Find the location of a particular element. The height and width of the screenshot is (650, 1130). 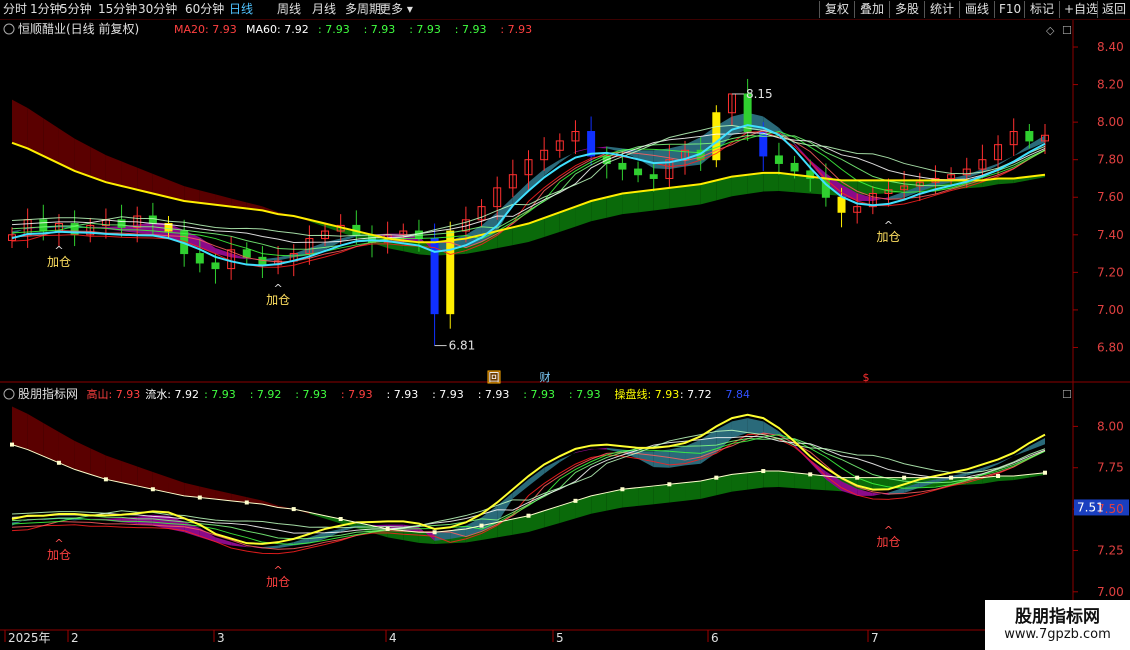

high-label: 8.15 is located at coordinates (759, 94).